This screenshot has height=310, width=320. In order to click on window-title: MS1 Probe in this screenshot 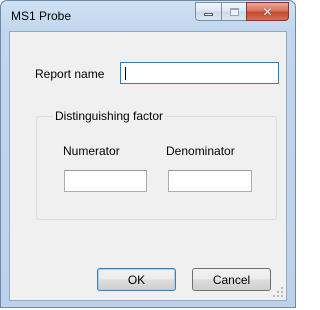, I will do `click(41, 16)`.